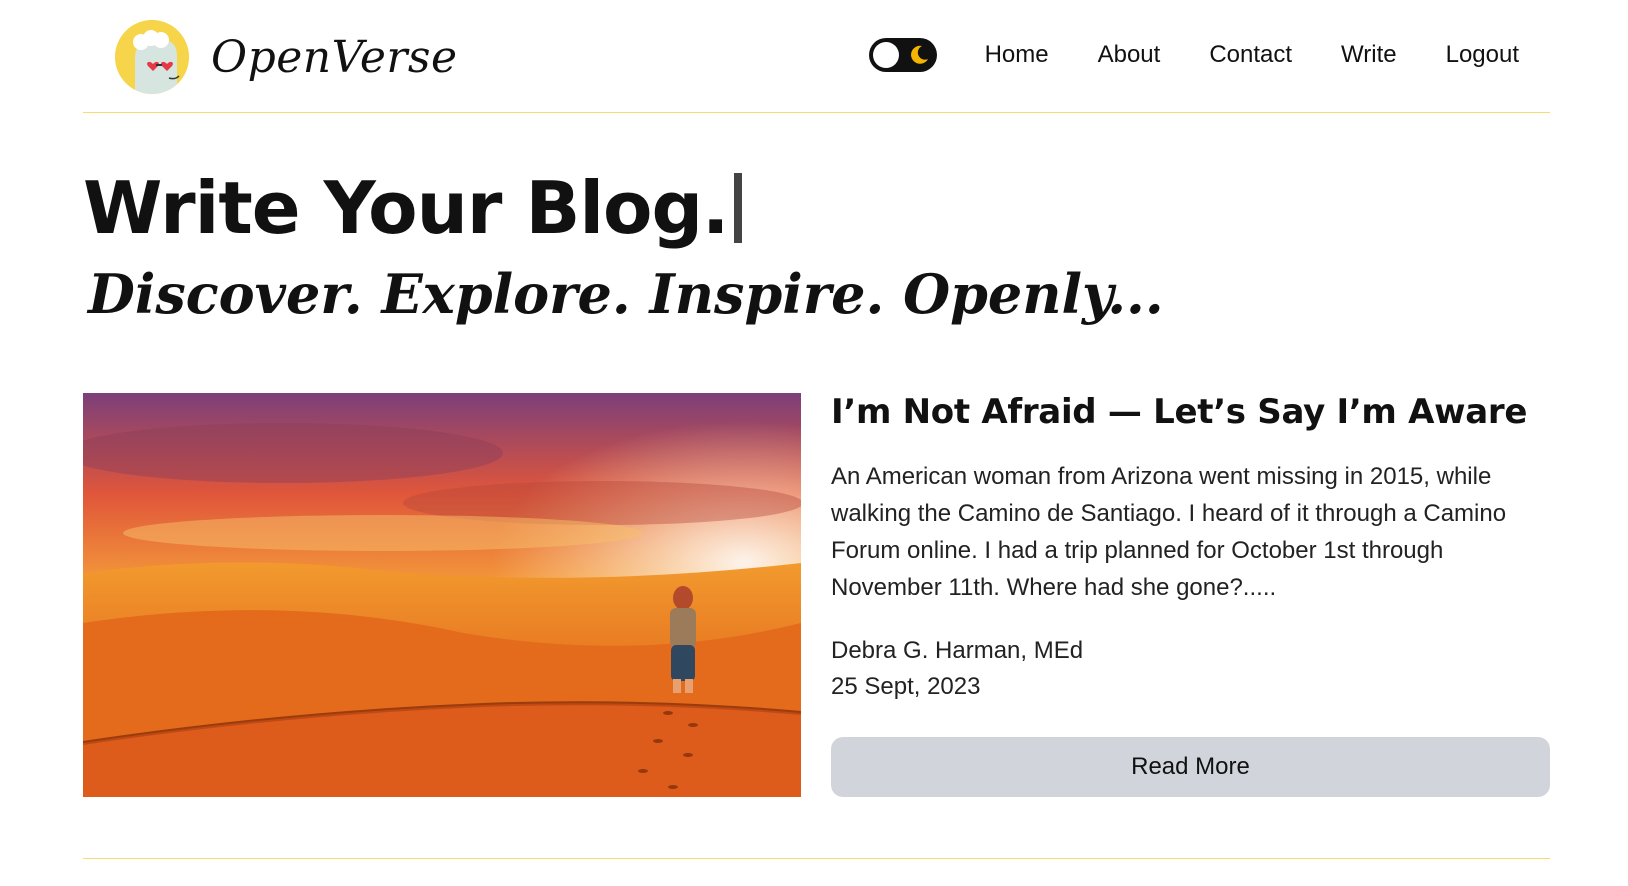 Image resolution: width=1628 pixels, height=886 pixels. Describe the element at coordinates (902, 55) in the screenshot. I see `theme-toggle` at that location.